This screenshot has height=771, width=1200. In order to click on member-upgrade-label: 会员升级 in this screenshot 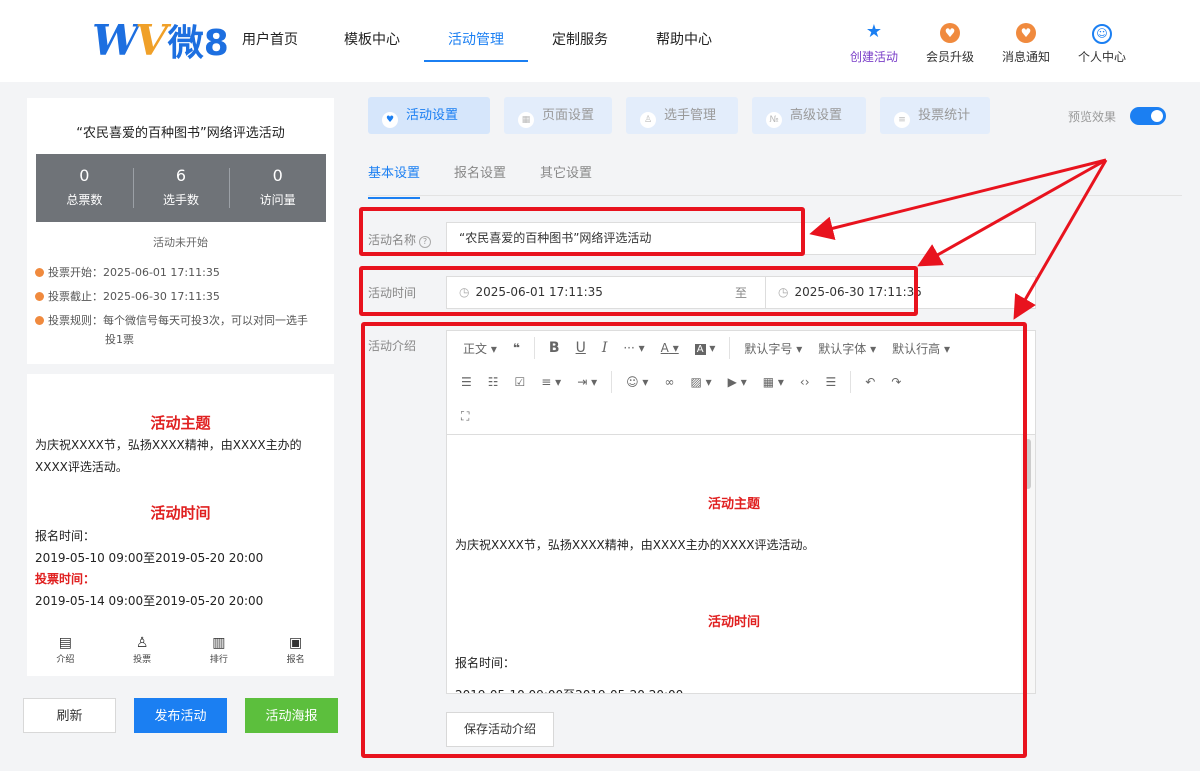, I will do `click(949, 57)`.